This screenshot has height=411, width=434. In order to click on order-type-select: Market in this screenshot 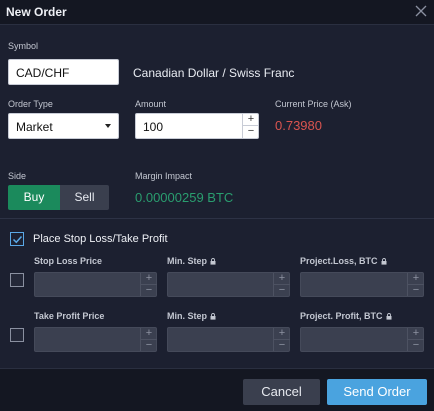, I will do `click(63, 126)`.